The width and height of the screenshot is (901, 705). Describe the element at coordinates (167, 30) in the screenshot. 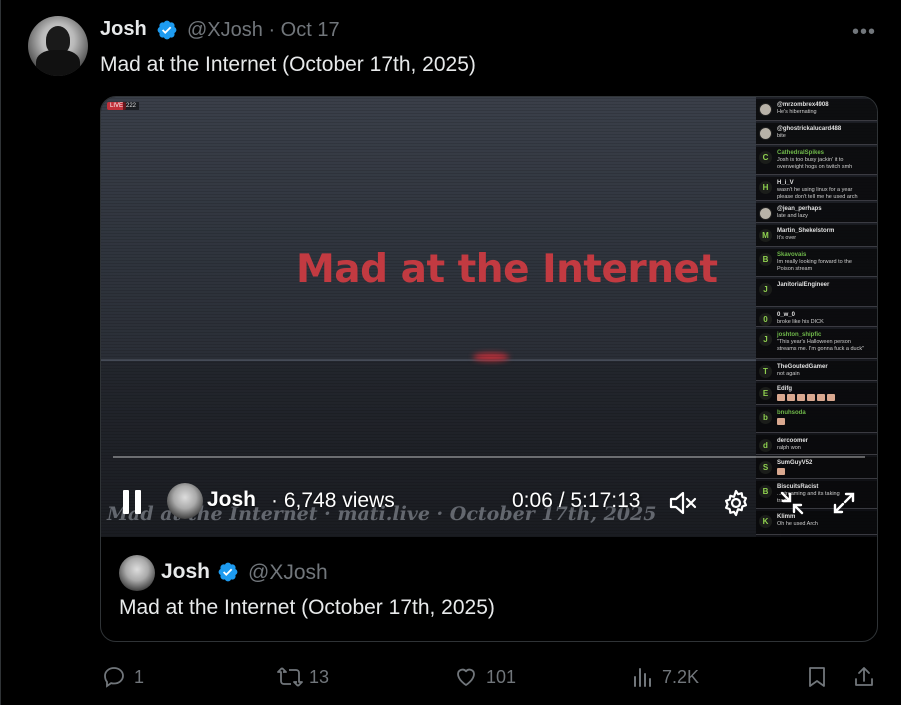

I see `verified-badge-icon` at that location.